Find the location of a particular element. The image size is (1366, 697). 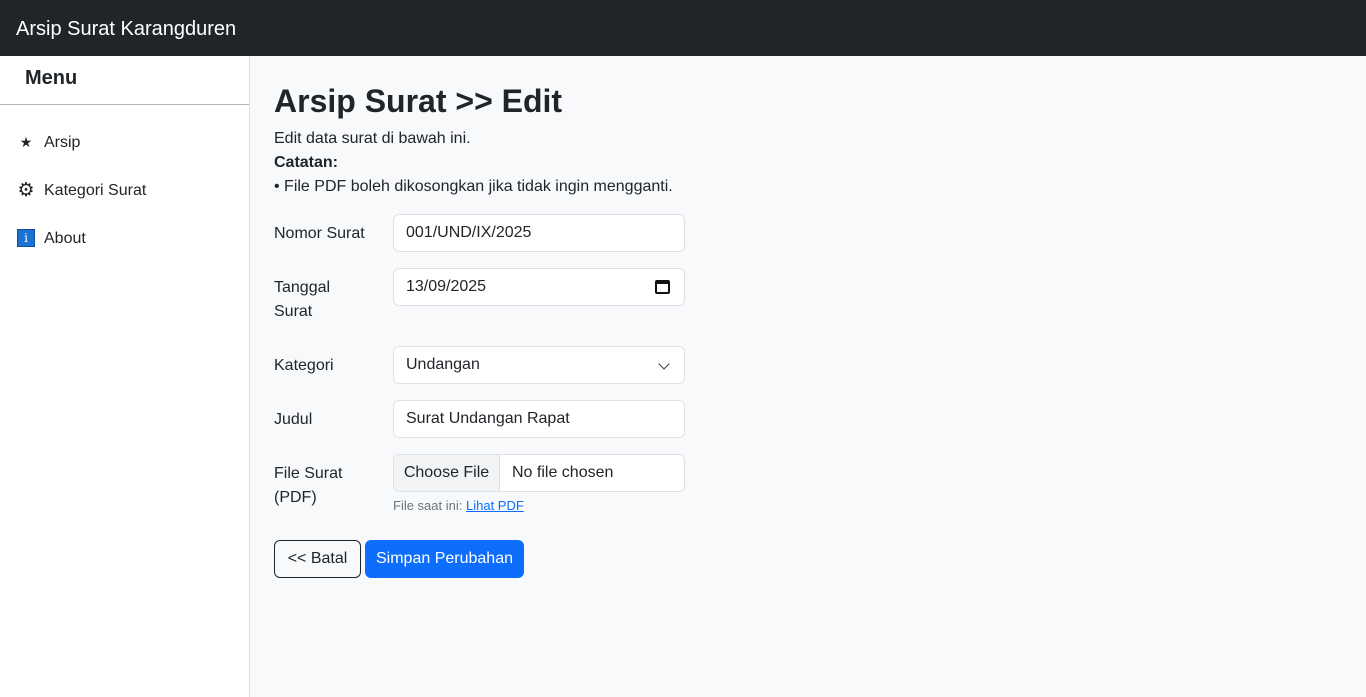

cancel-button: << Batal is located at coordinates (317, 559).